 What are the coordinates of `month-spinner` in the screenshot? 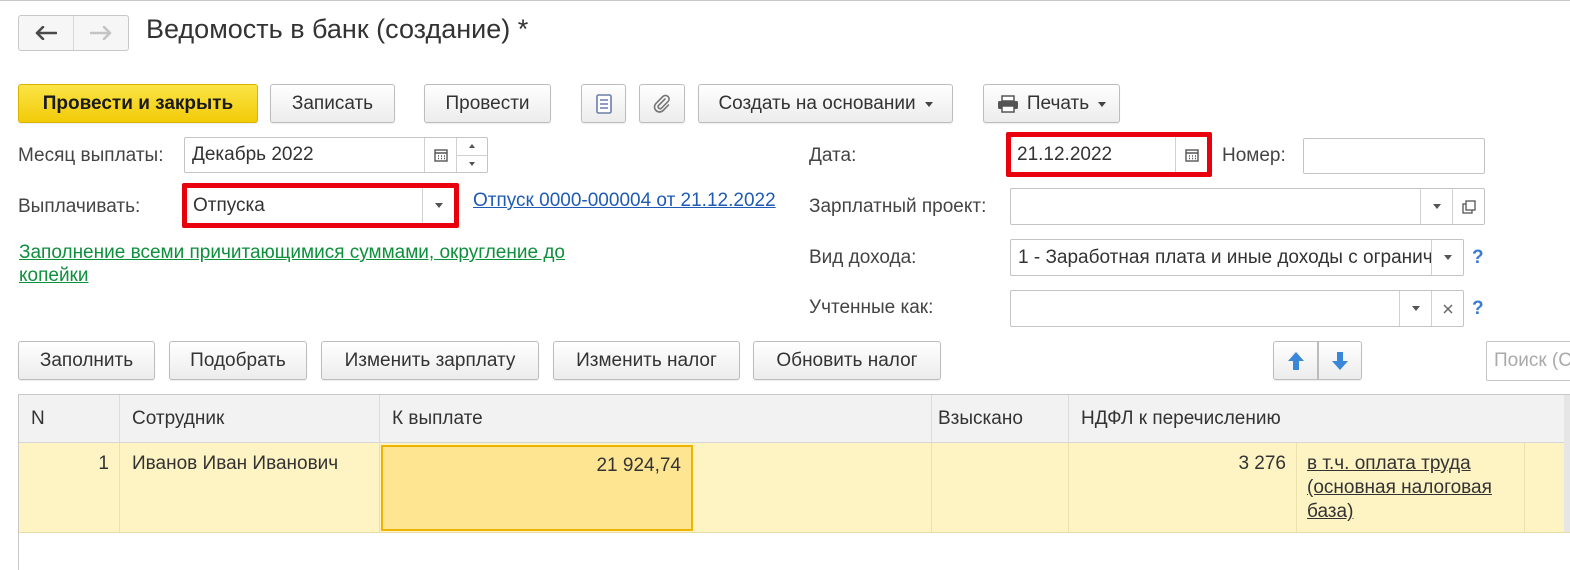 It's located at (471, 155).